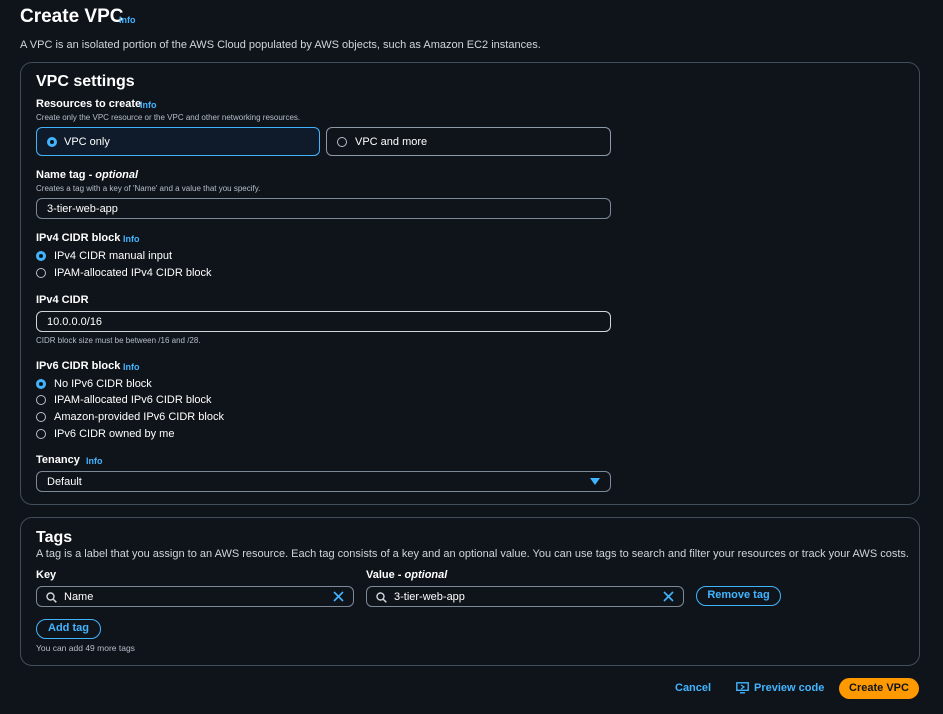 This screenshot has width=943, height=714. Describe the element at coordinates (127, 20) in the screenshot. I see `page-info-link: Info` at that location.